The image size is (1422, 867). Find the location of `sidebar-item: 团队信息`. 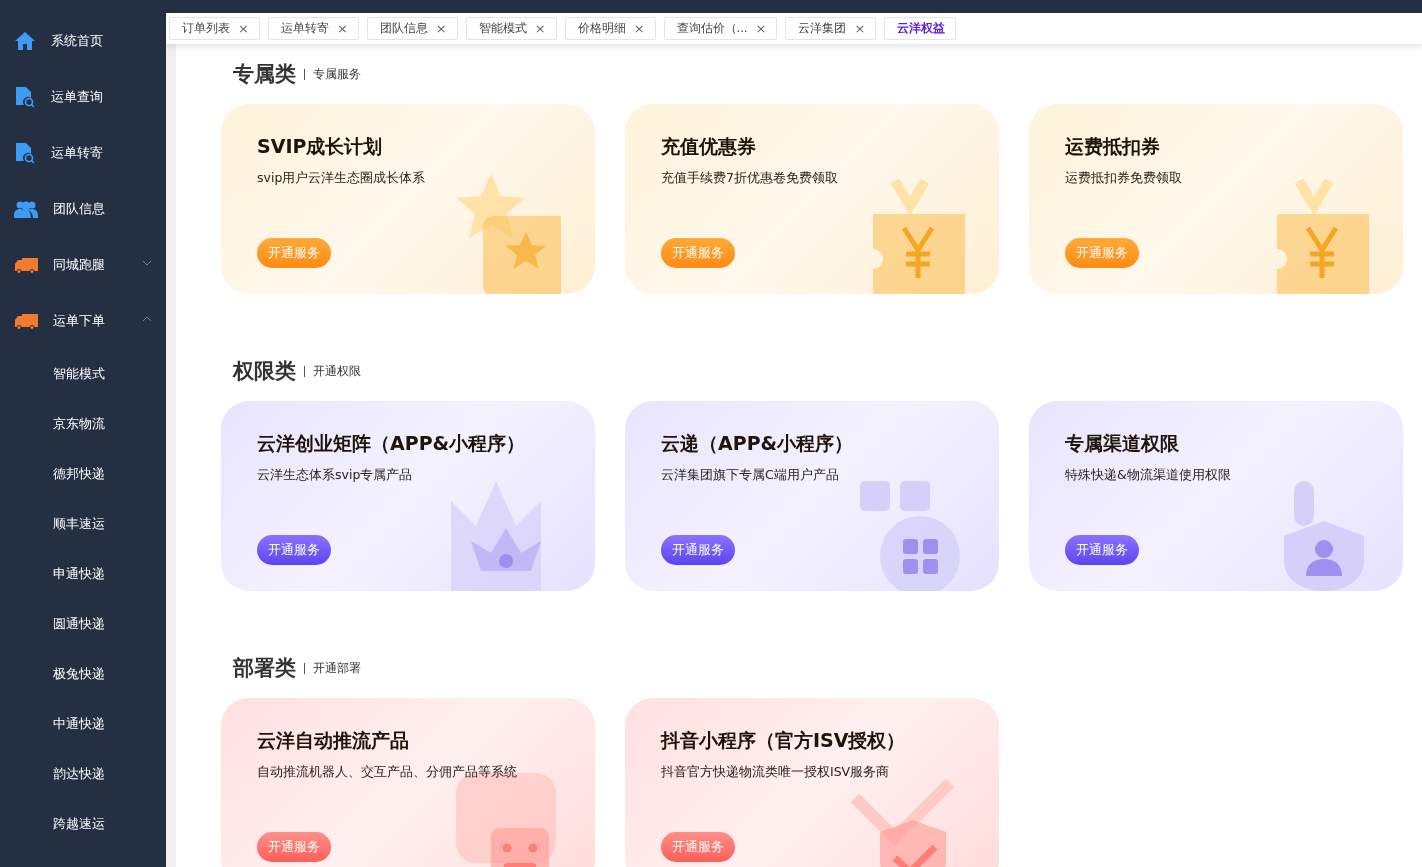

sidebar-item: 团队信息 is located at coordinates (83, 209).